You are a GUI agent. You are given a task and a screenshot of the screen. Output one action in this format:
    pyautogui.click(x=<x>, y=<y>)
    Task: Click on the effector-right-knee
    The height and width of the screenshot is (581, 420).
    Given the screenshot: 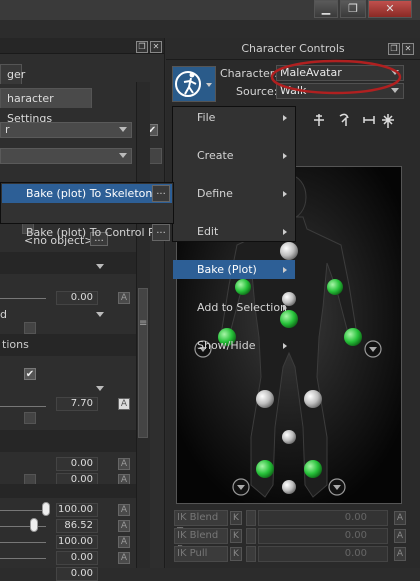 What is the action you would take?
    pyautogui.click(x=313, y=399)
    